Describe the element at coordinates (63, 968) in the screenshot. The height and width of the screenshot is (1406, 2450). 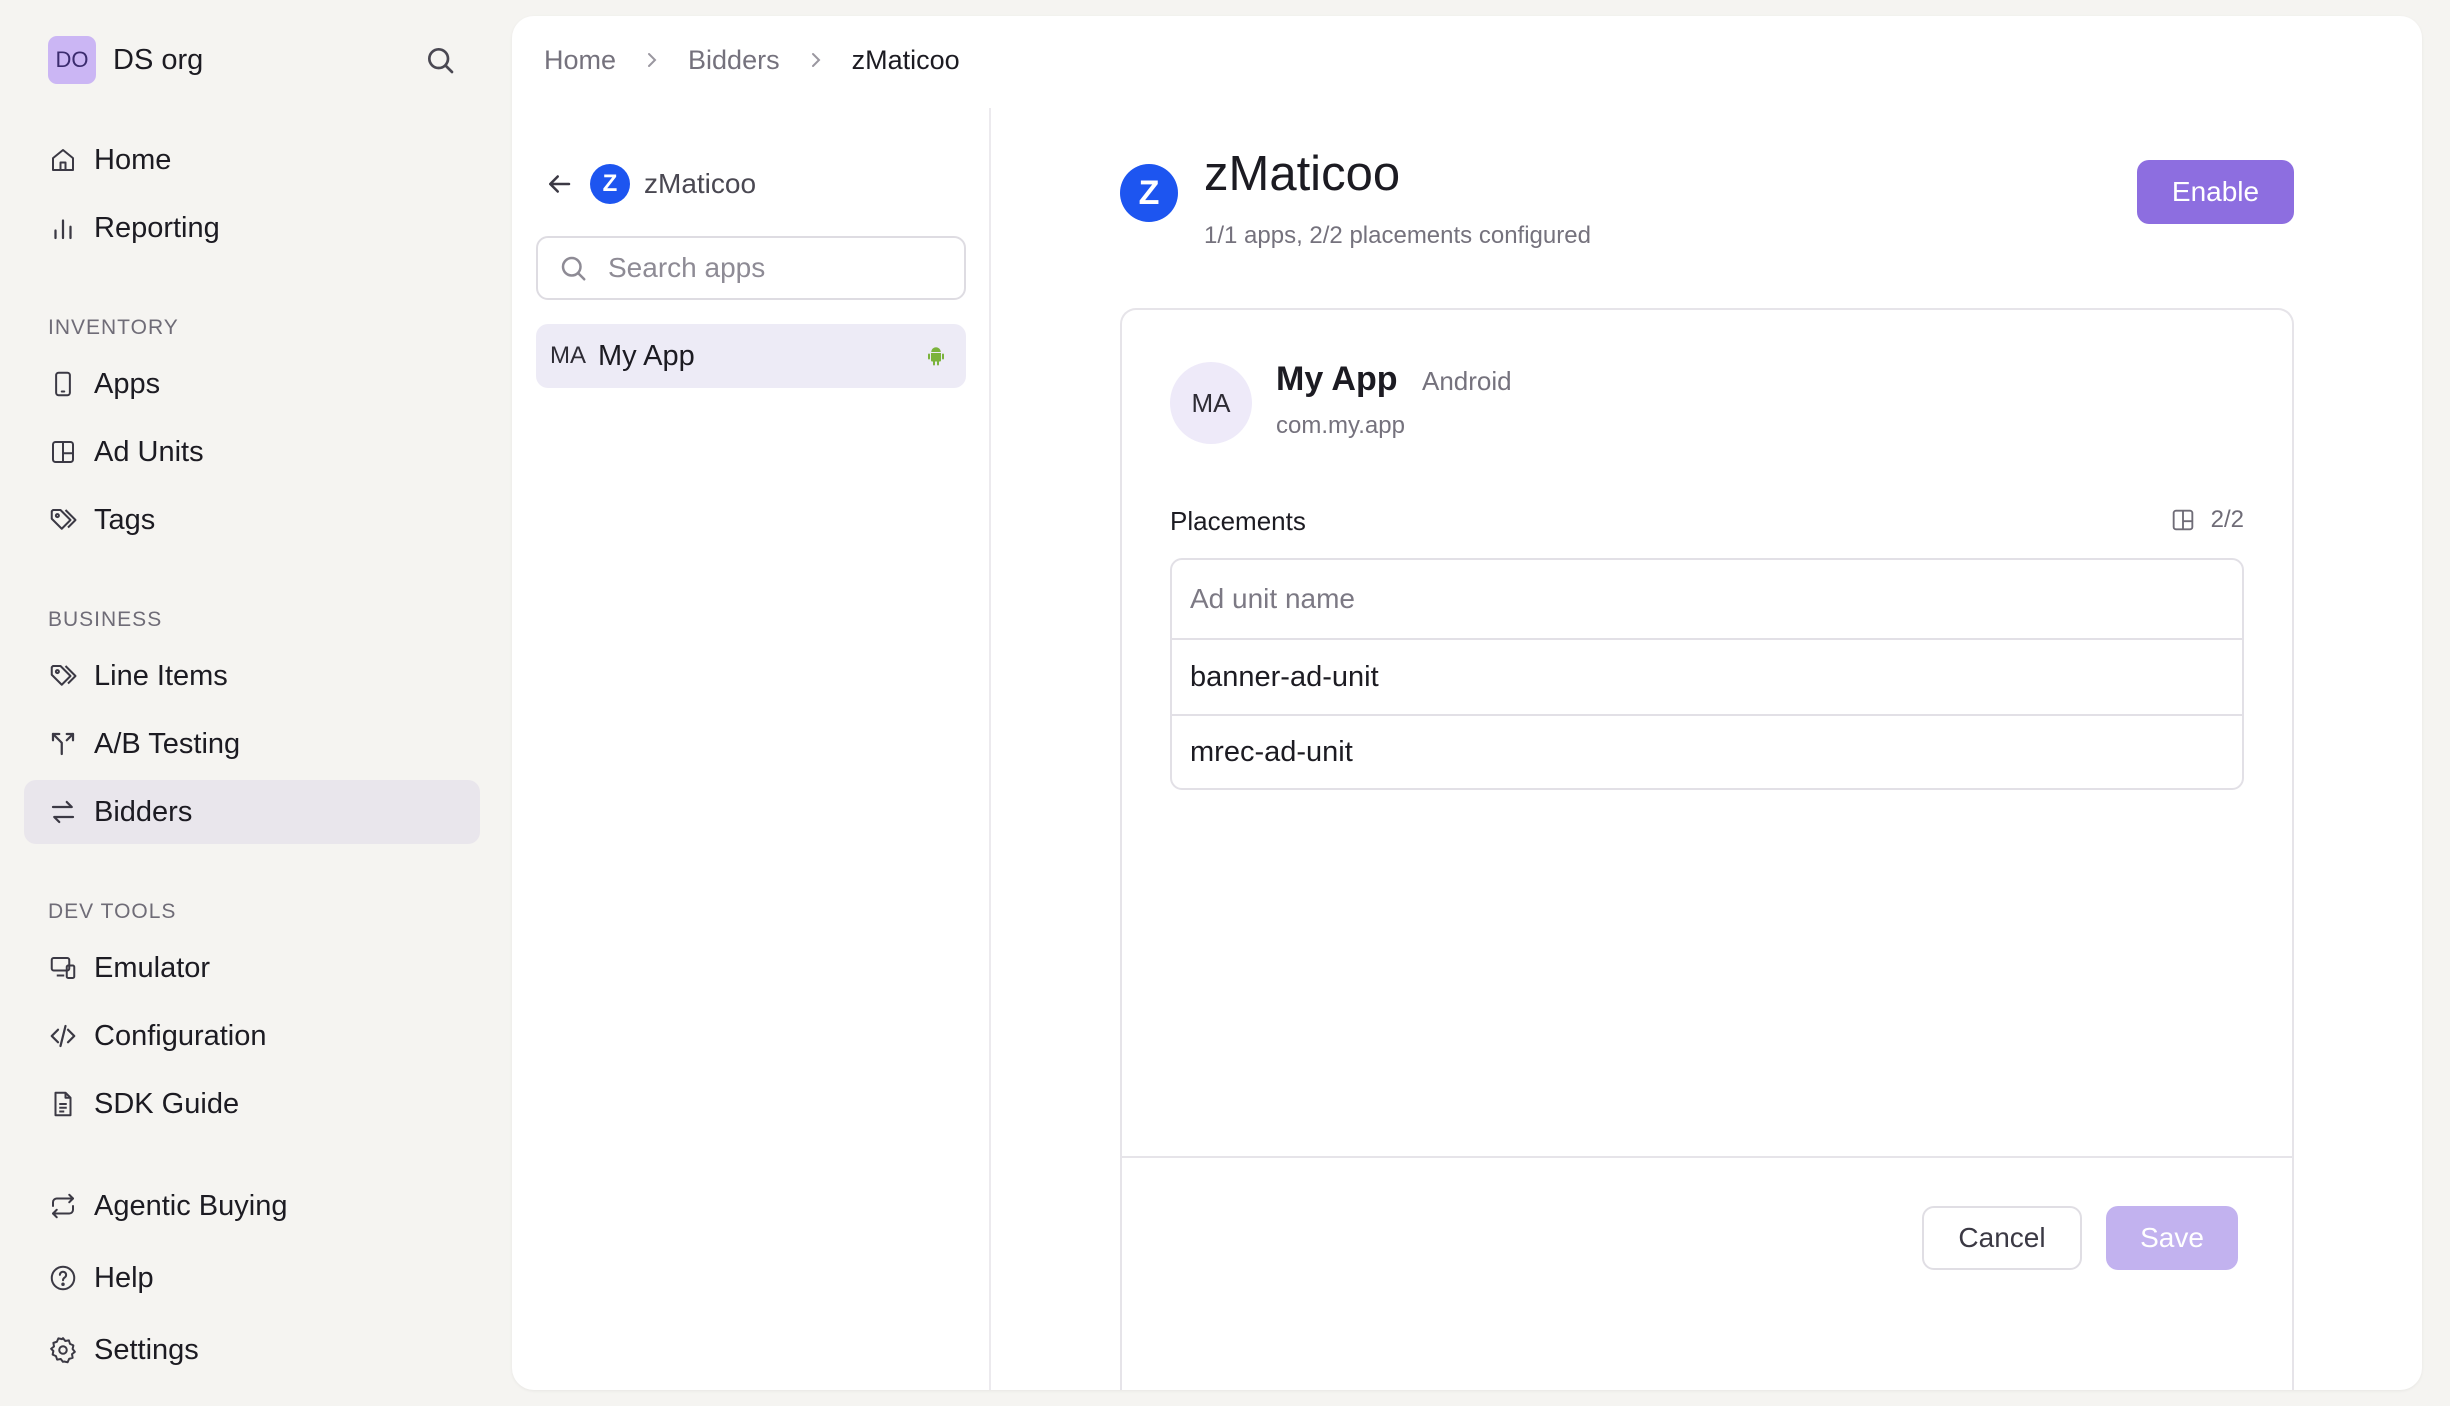
I see `devices-icon` at that location.